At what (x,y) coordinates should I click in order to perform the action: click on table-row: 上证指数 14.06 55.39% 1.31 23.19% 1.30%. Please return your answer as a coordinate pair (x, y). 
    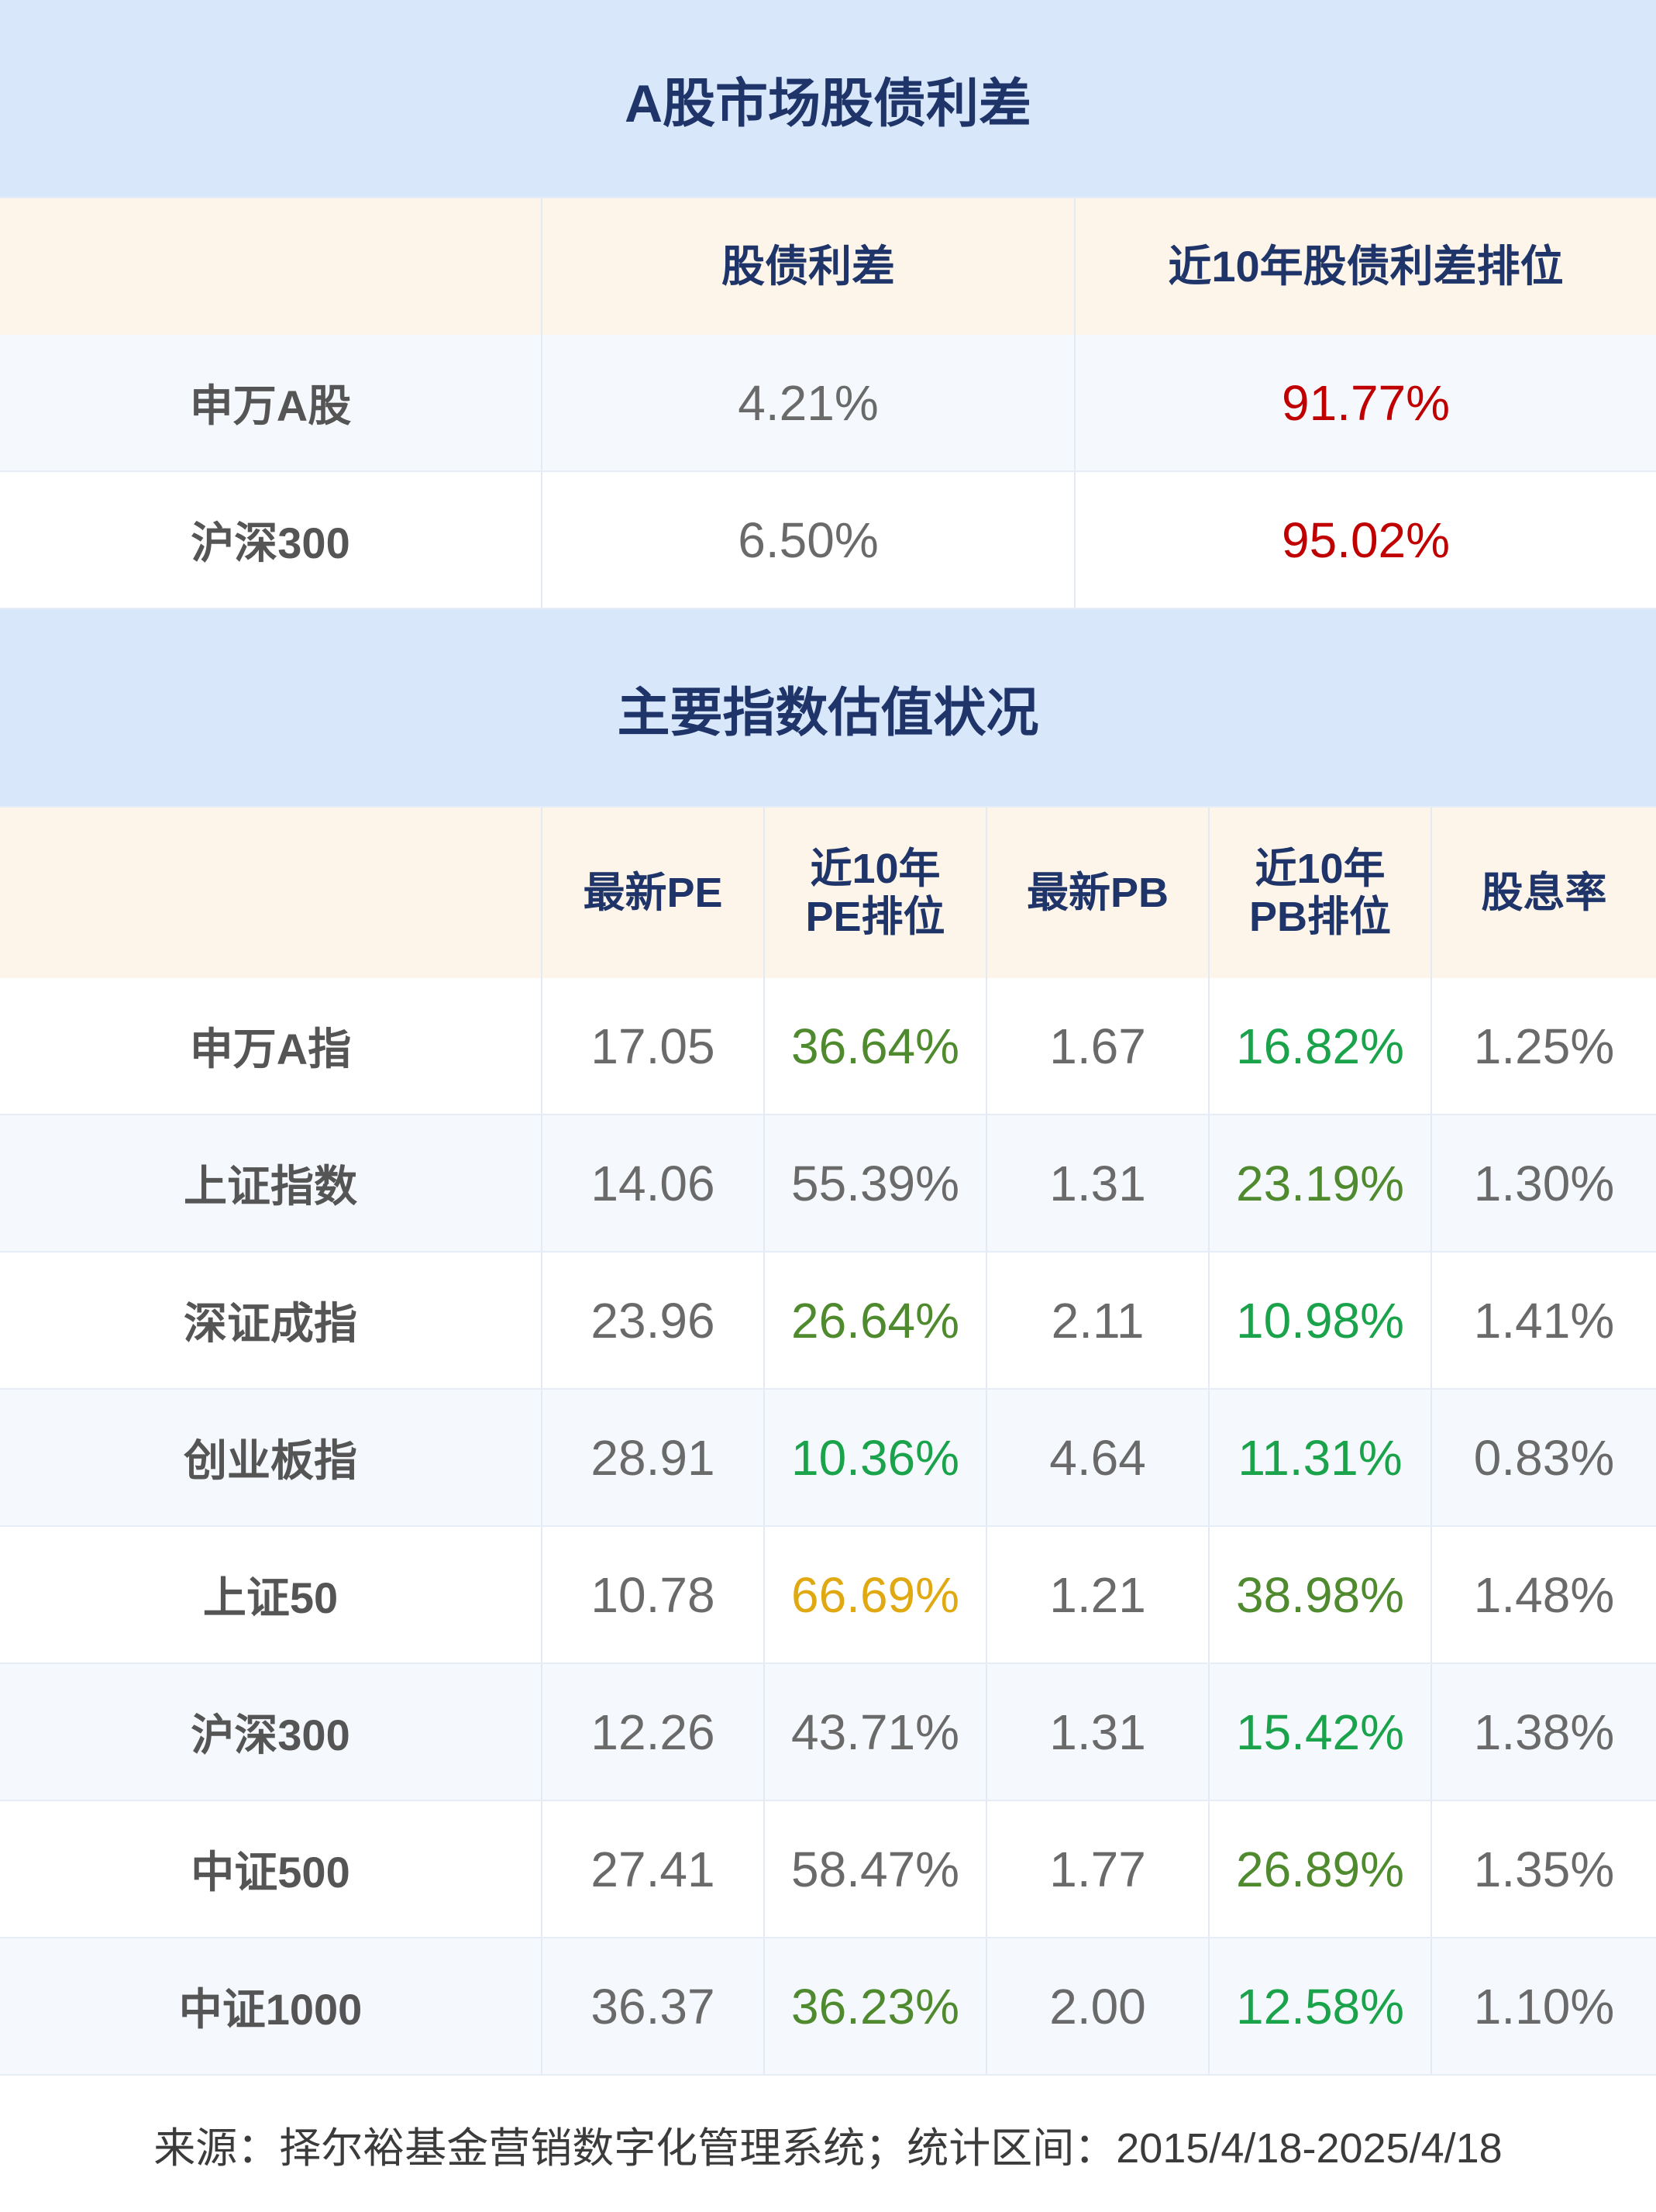
    Looking at the image, I should click on (828, 1183).